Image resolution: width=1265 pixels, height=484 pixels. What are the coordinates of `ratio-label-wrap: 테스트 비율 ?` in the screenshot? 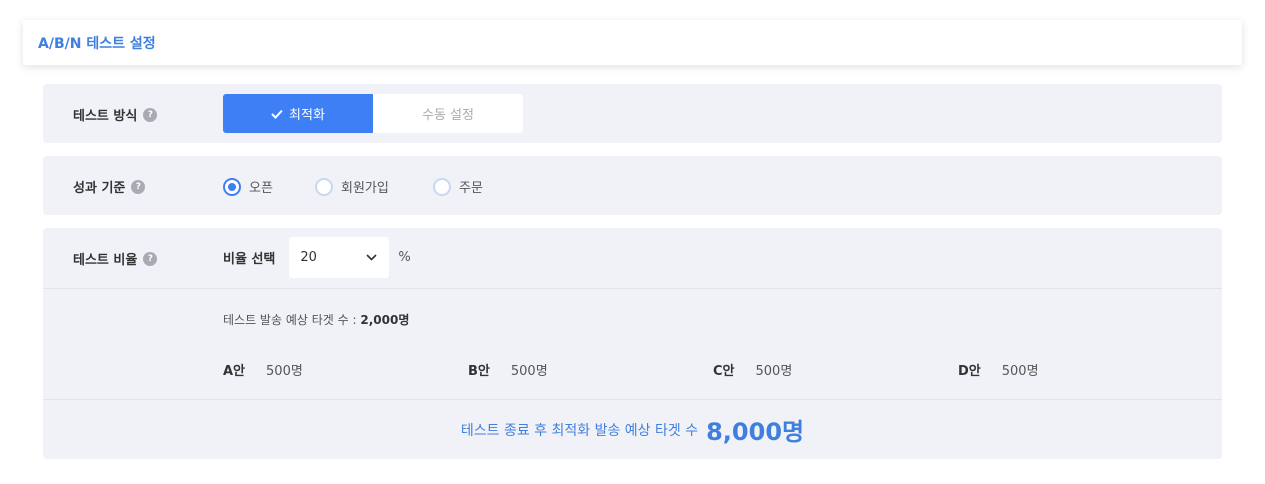 It's located at (115, 258).